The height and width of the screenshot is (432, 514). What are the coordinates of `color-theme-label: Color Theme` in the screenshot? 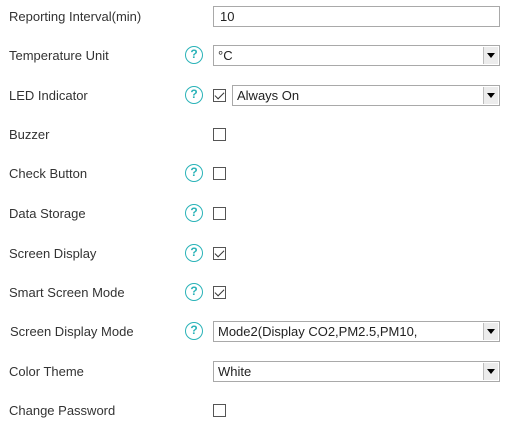 It's located at (46, 371).